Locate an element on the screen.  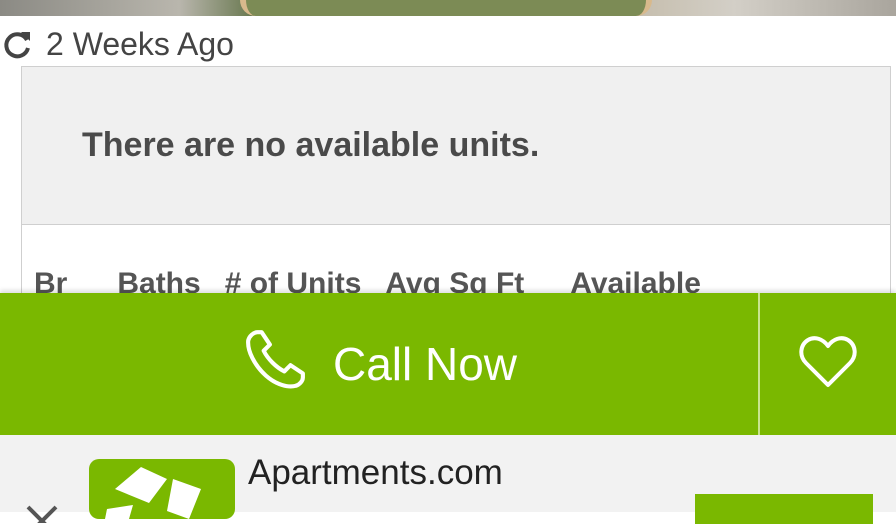
listing-photo is located at coordinates (448, 8).